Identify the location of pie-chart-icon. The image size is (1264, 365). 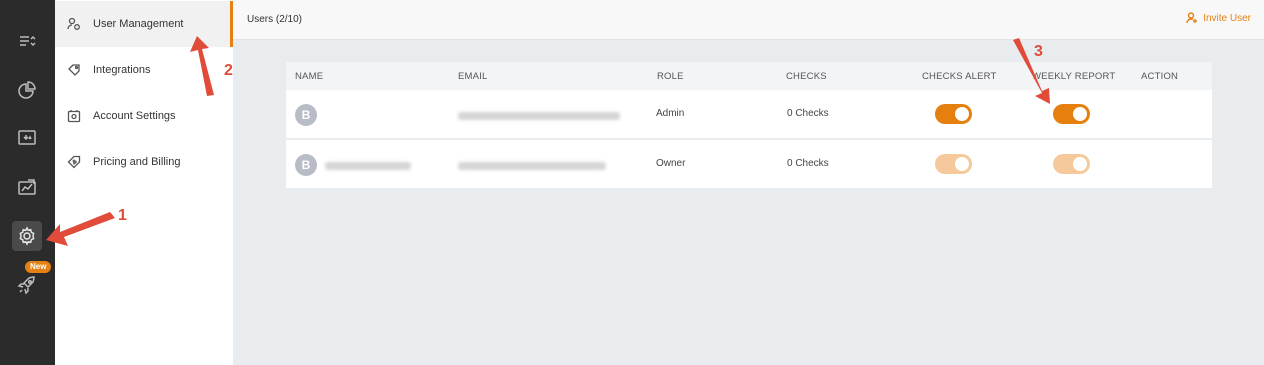
(27, 90).